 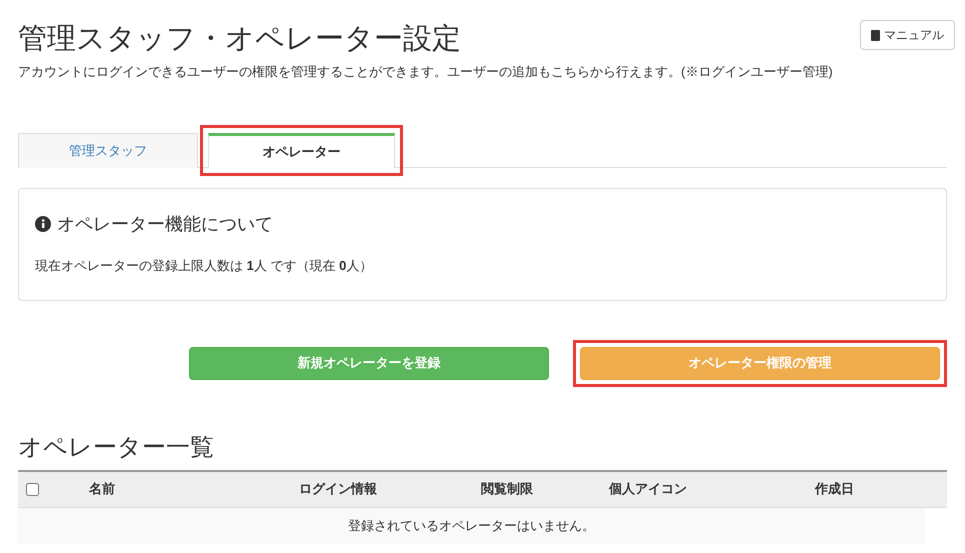 I want to click on info-title: オペレーター機能について, so click(x=165, y=224).